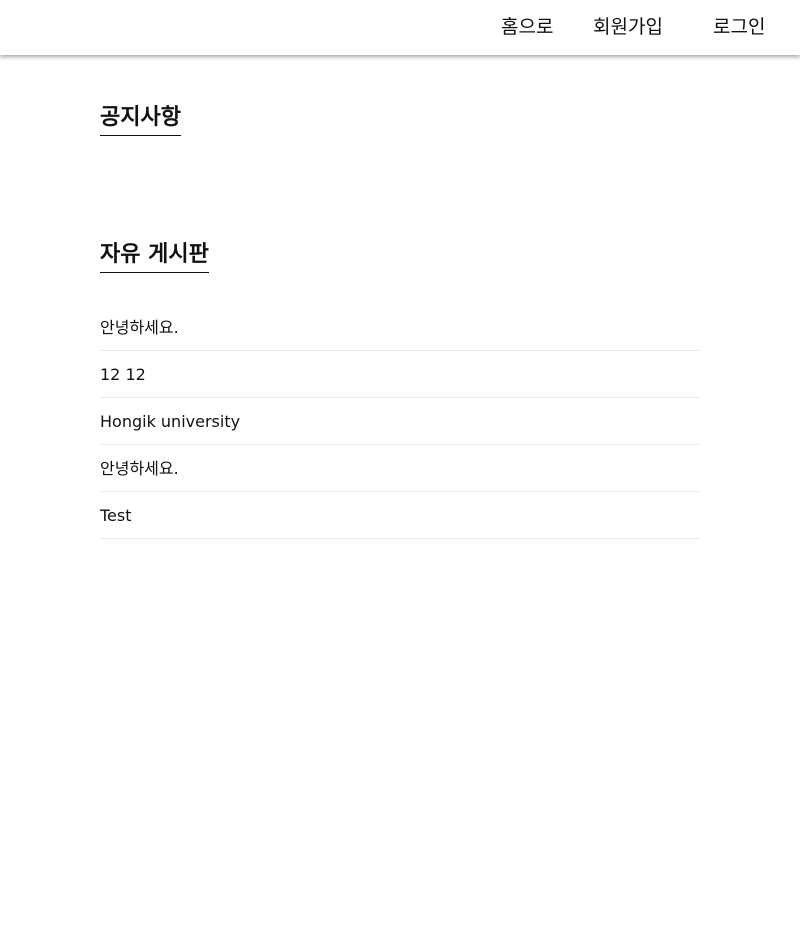 The height and width of the screenshot is (927, 800). Describe the element at coordinates (400, 374) in the screenshot. I see `post-list-item: 12 12` at that location.